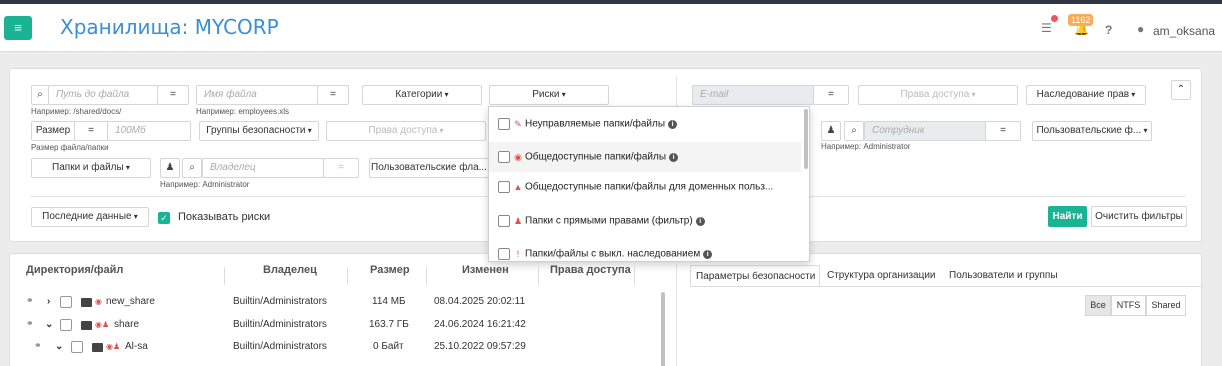 This screenshot has width=1222, height=366. Describe the element at coordinates (76, 111) in the screenshot. I see `path-hint: Например: /shared/docs/` at that location.